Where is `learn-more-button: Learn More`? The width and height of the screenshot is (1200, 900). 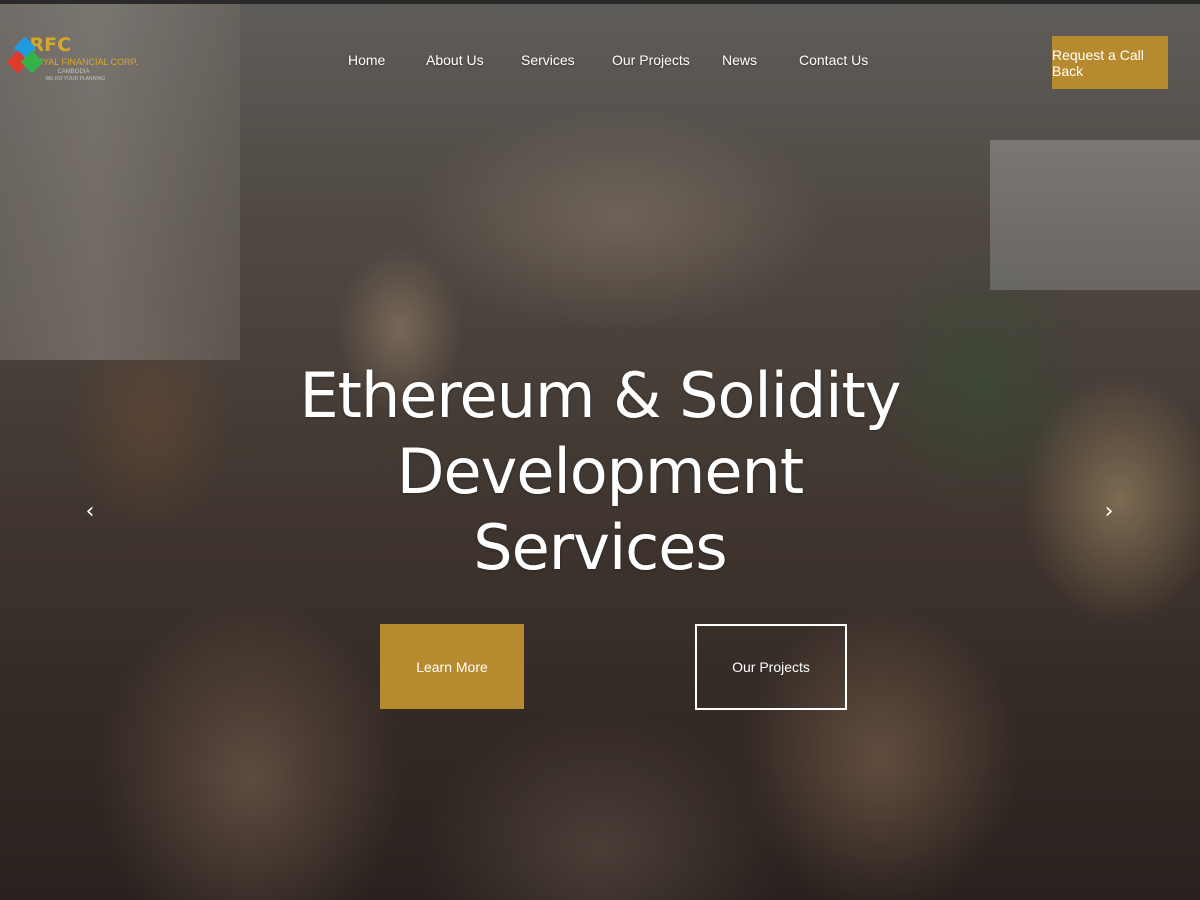 learn-more-button: Learn More is located at coordinates (452, 666).